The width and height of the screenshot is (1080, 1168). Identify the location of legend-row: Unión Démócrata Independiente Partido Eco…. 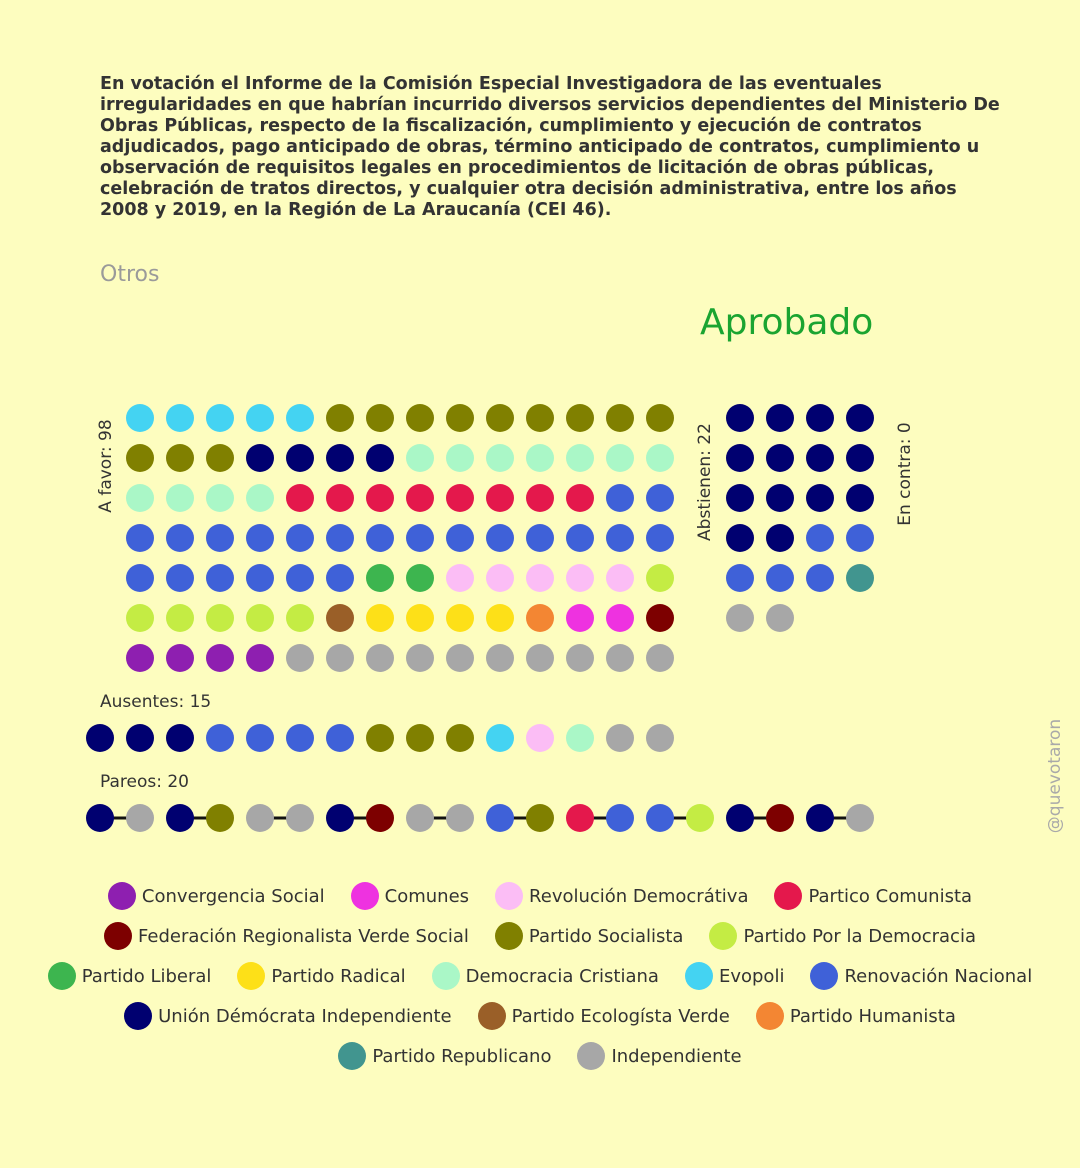
(540, 1016).